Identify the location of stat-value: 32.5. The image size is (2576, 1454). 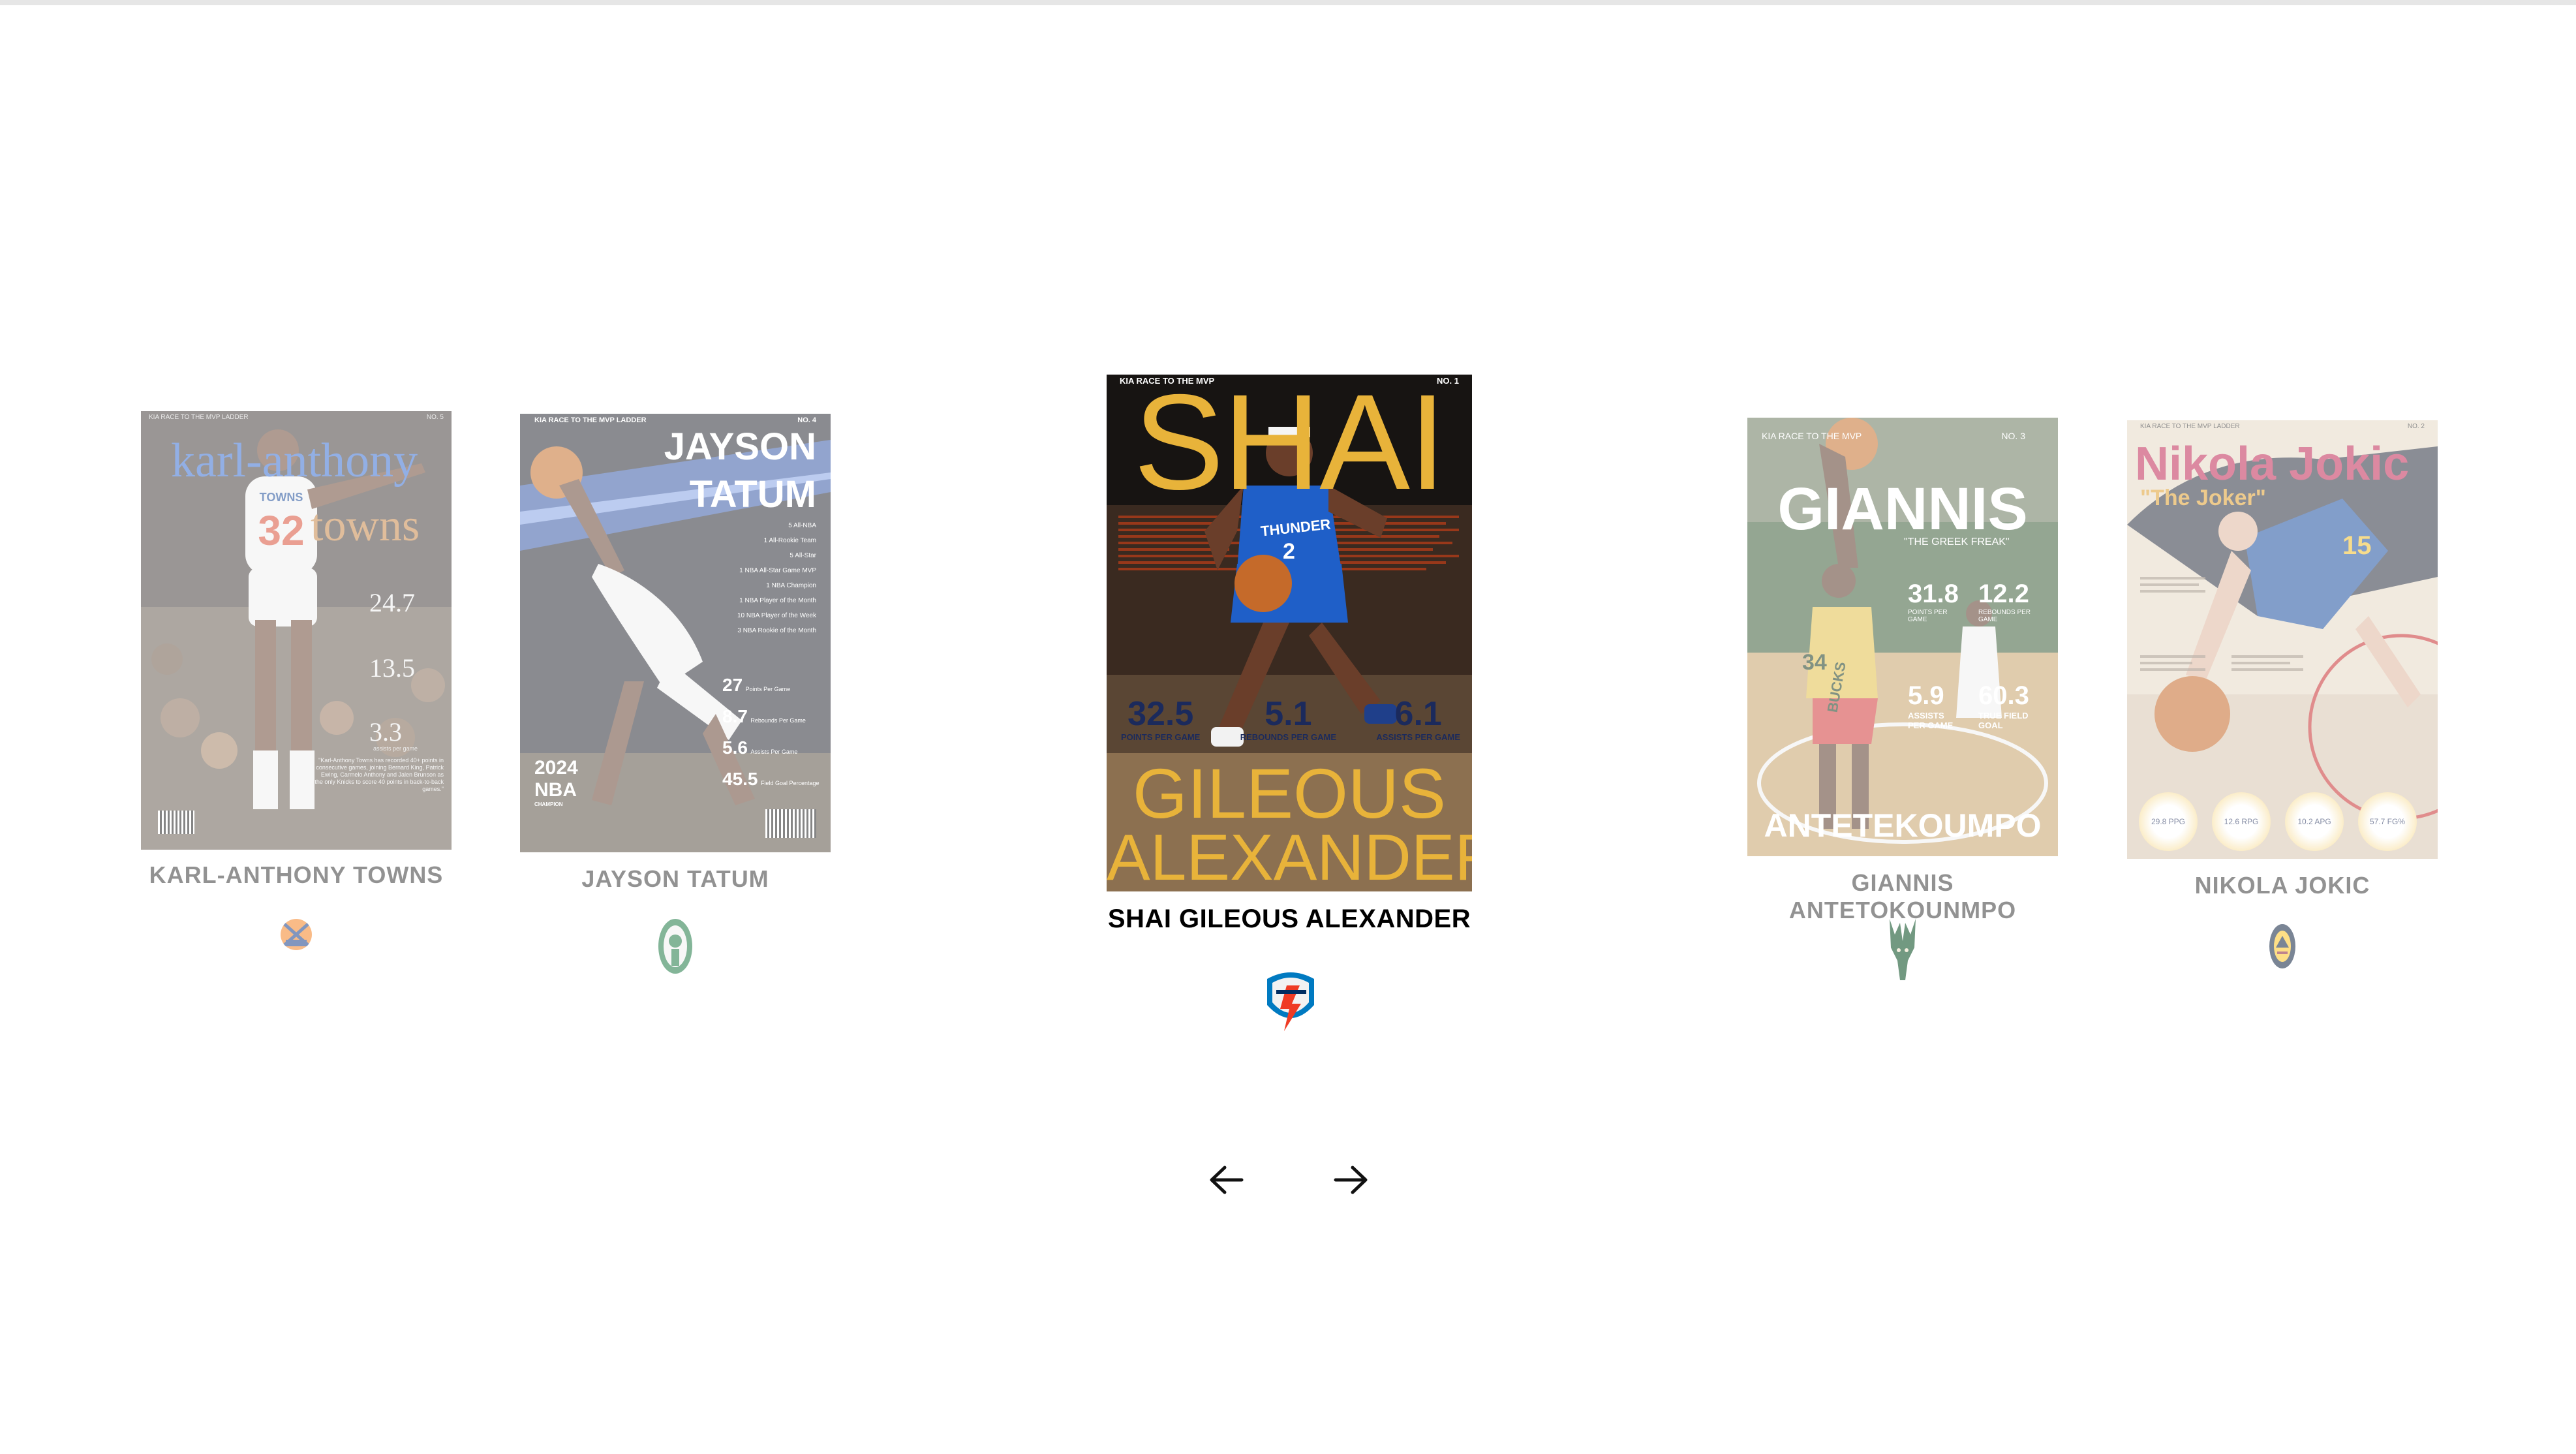
(1160, 714).